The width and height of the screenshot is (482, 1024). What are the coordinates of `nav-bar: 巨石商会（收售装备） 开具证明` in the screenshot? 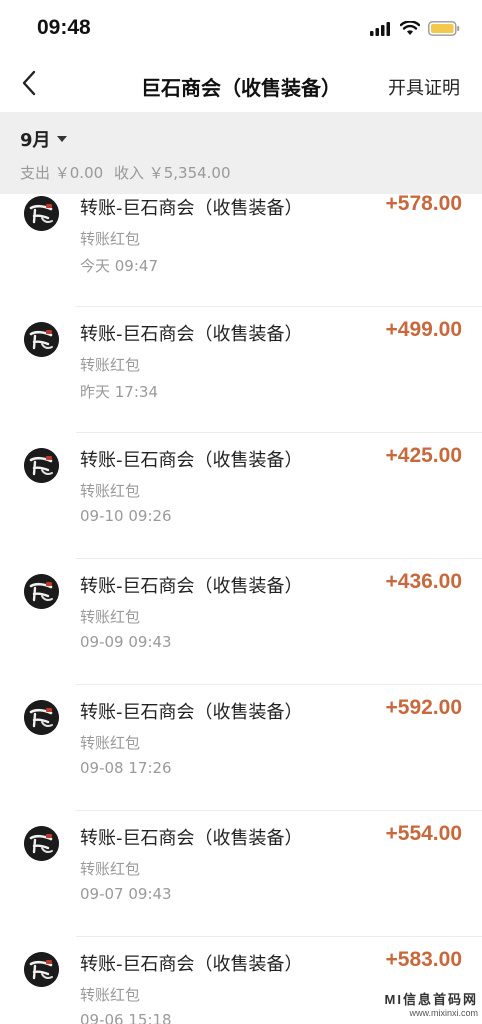 It's located at (241, 86).